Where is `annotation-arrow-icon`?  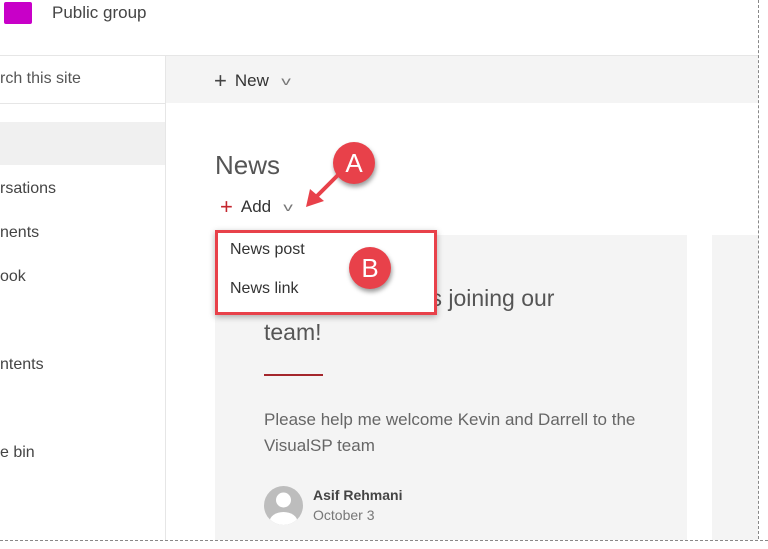 annotation-arrow-icon is located at coordinates (325, 188).